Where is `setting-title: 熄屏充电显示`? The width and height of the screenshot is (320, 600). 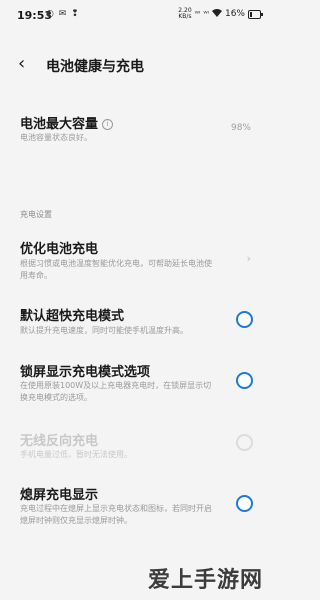 setting-title: 熄屏充电显示 is located at coordinates (59, 495).